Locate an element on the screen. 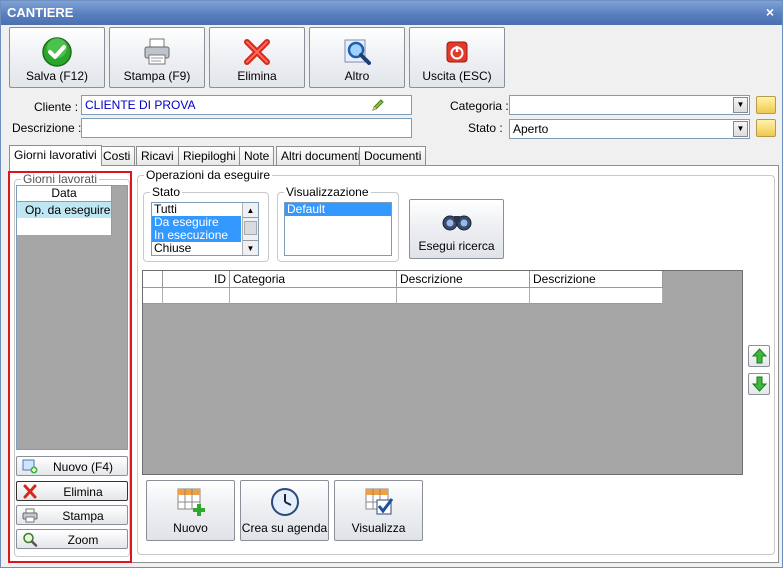 The height and width of the screenshot is (568, 783). vis-item-default: Default is located at coordinates (338, 209).